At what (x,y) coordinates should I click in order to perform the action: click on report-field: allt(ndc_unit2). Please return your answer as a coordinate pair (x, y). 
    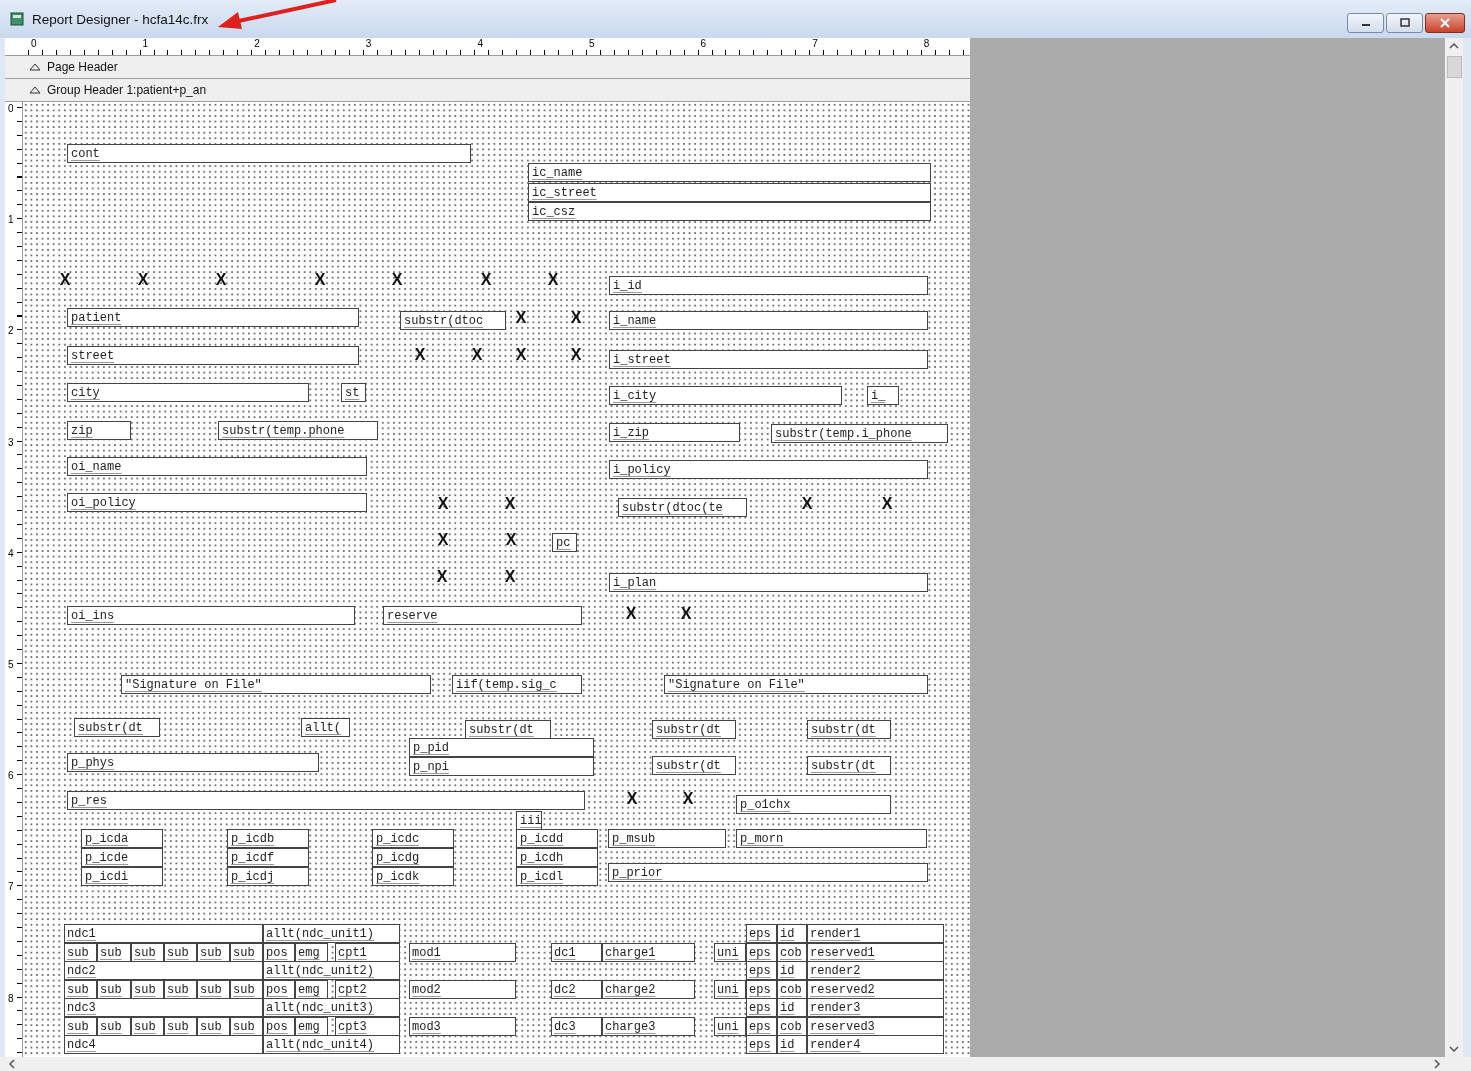
    Looking at the image, I should click on (331, 970).